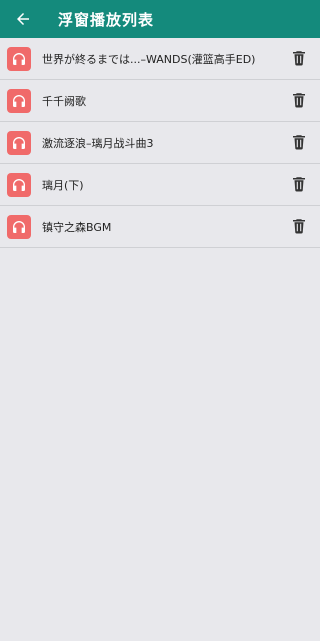 This screenshot has height=641, width=320. Describe the element at coordinates (77, 227) in the screenshot. I see `playlist-item-title: 镇守之森BGM` at that location.